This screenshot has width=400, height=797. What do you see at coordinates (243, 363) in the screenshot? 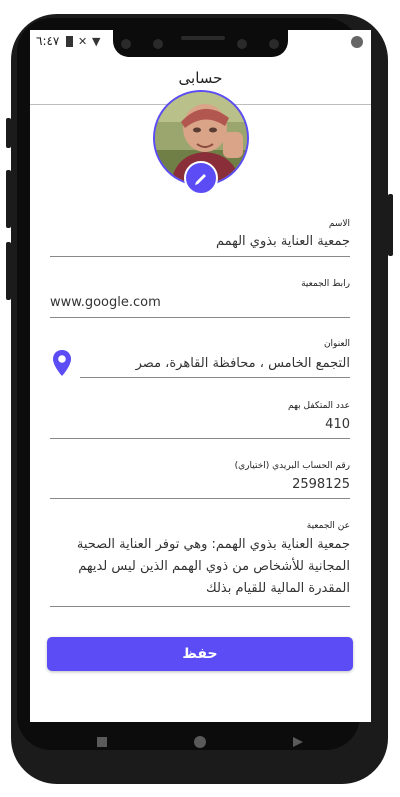
I see `address-input: التجمع الخامس ، محافظة القاهرة، مصر` at bounding box center [243, 363].